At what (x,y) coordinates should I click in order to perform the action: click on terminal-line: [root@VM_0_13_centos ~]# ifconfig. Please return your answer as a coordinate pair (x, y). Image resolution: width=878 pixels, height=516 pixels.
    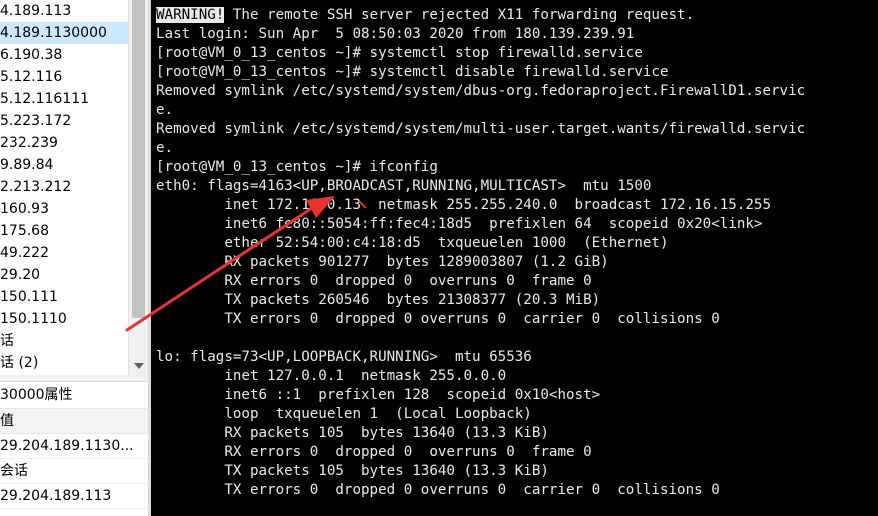
    Looking at the image, I should click on (297, 167).